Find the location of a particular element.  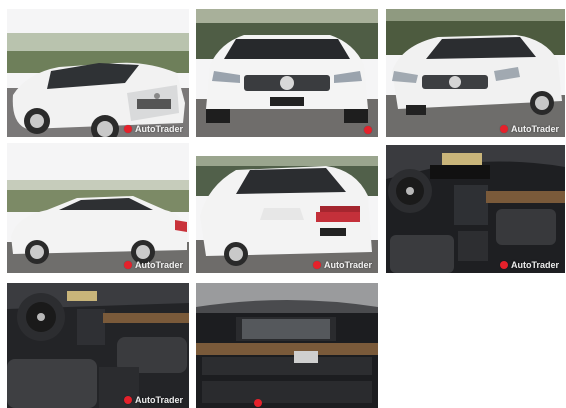

gallery-photo-7: AutoTrader is located at coordinates (98, 345).